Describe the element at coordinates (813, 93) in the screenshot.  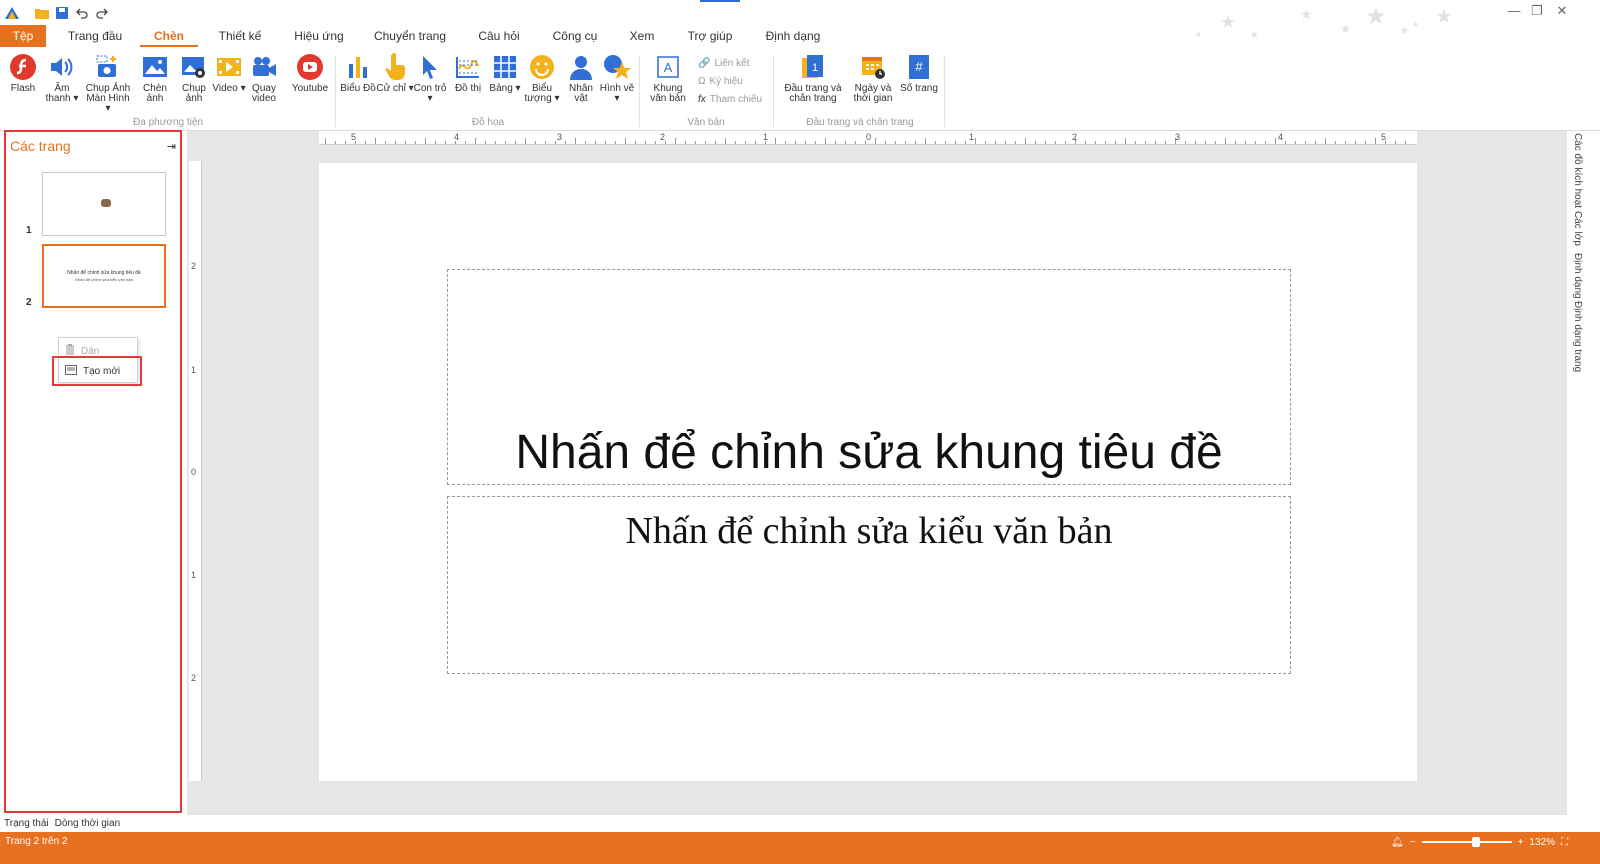
I see `header-footer-label: Đầu trang và chân trang` at that location.